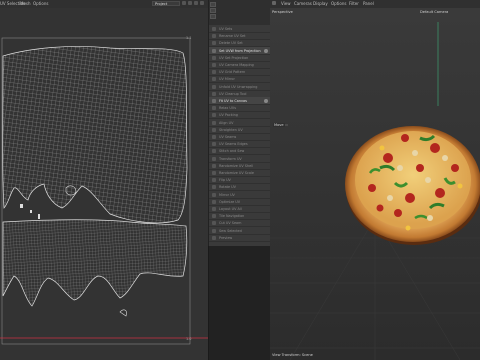 This screenshot has height=360, width=480. Describe the element at coordinates (231, 129) in the screenshot. I see `tool-label: Straighten UV` at that location.